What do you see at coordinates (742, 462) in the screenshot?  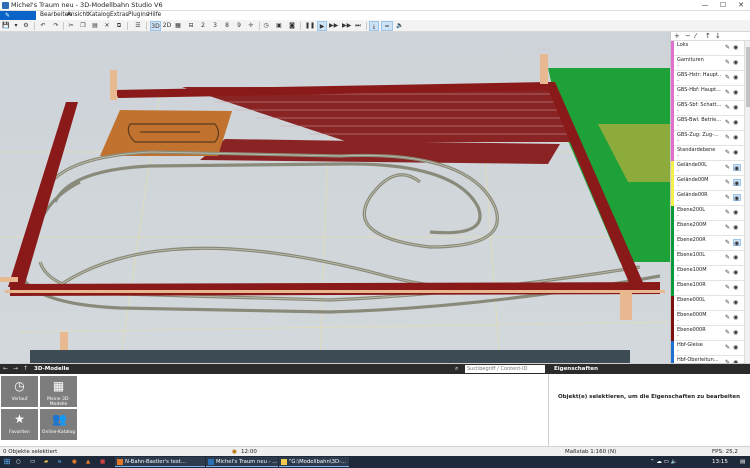 I see `notifications-icon: ▤` at bounding box center [742, 462].